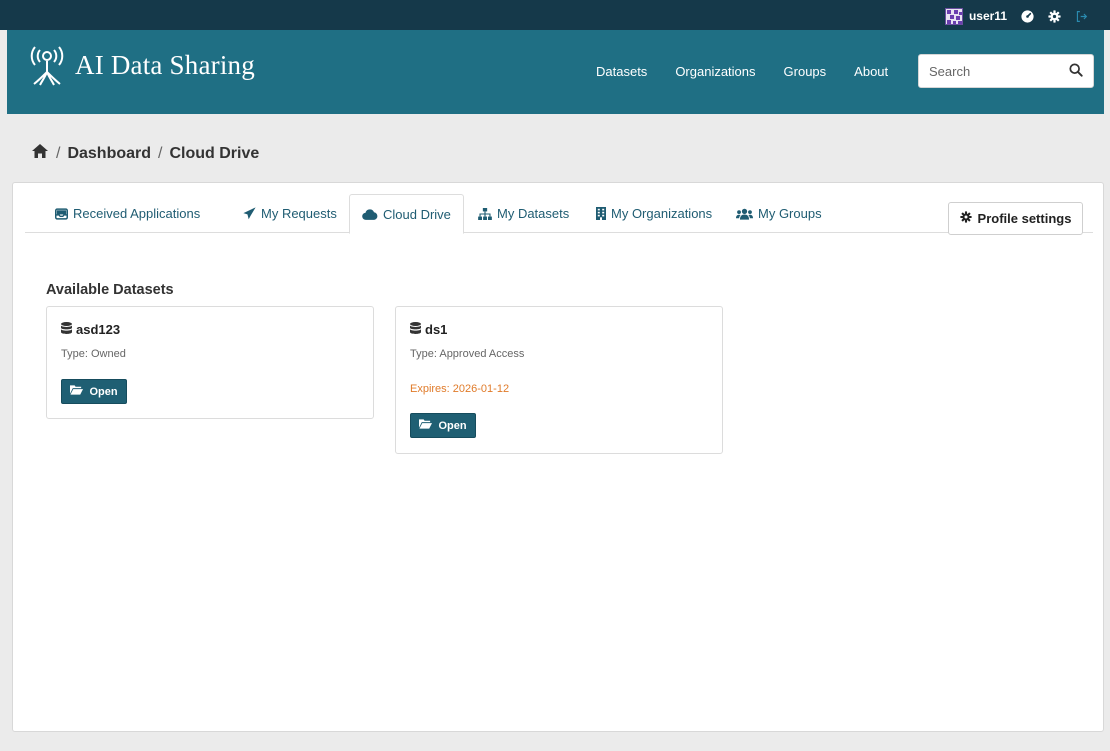  I want to click on tab-cloud-drive: Cloud Drive, so click(406, 214).